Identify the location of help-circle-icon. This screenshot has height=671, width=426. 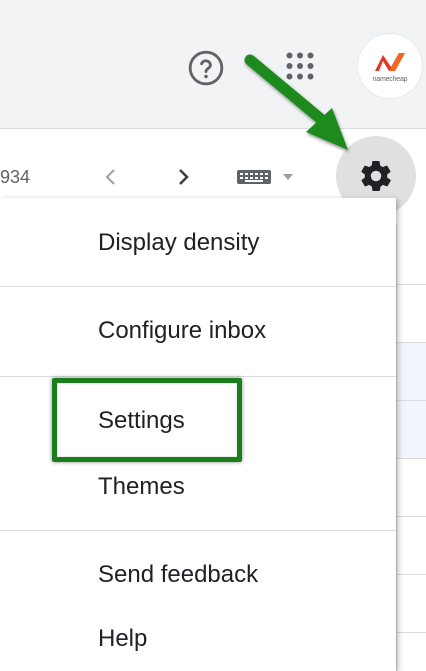
(206, 68).